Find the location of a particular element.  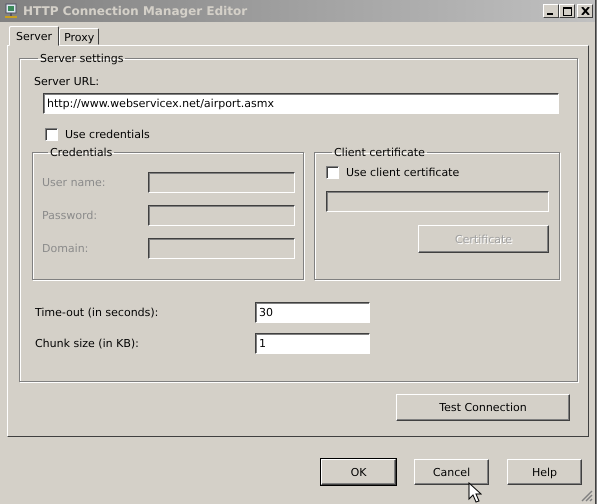

tab: Proxy is located at coordinates (79, 36).